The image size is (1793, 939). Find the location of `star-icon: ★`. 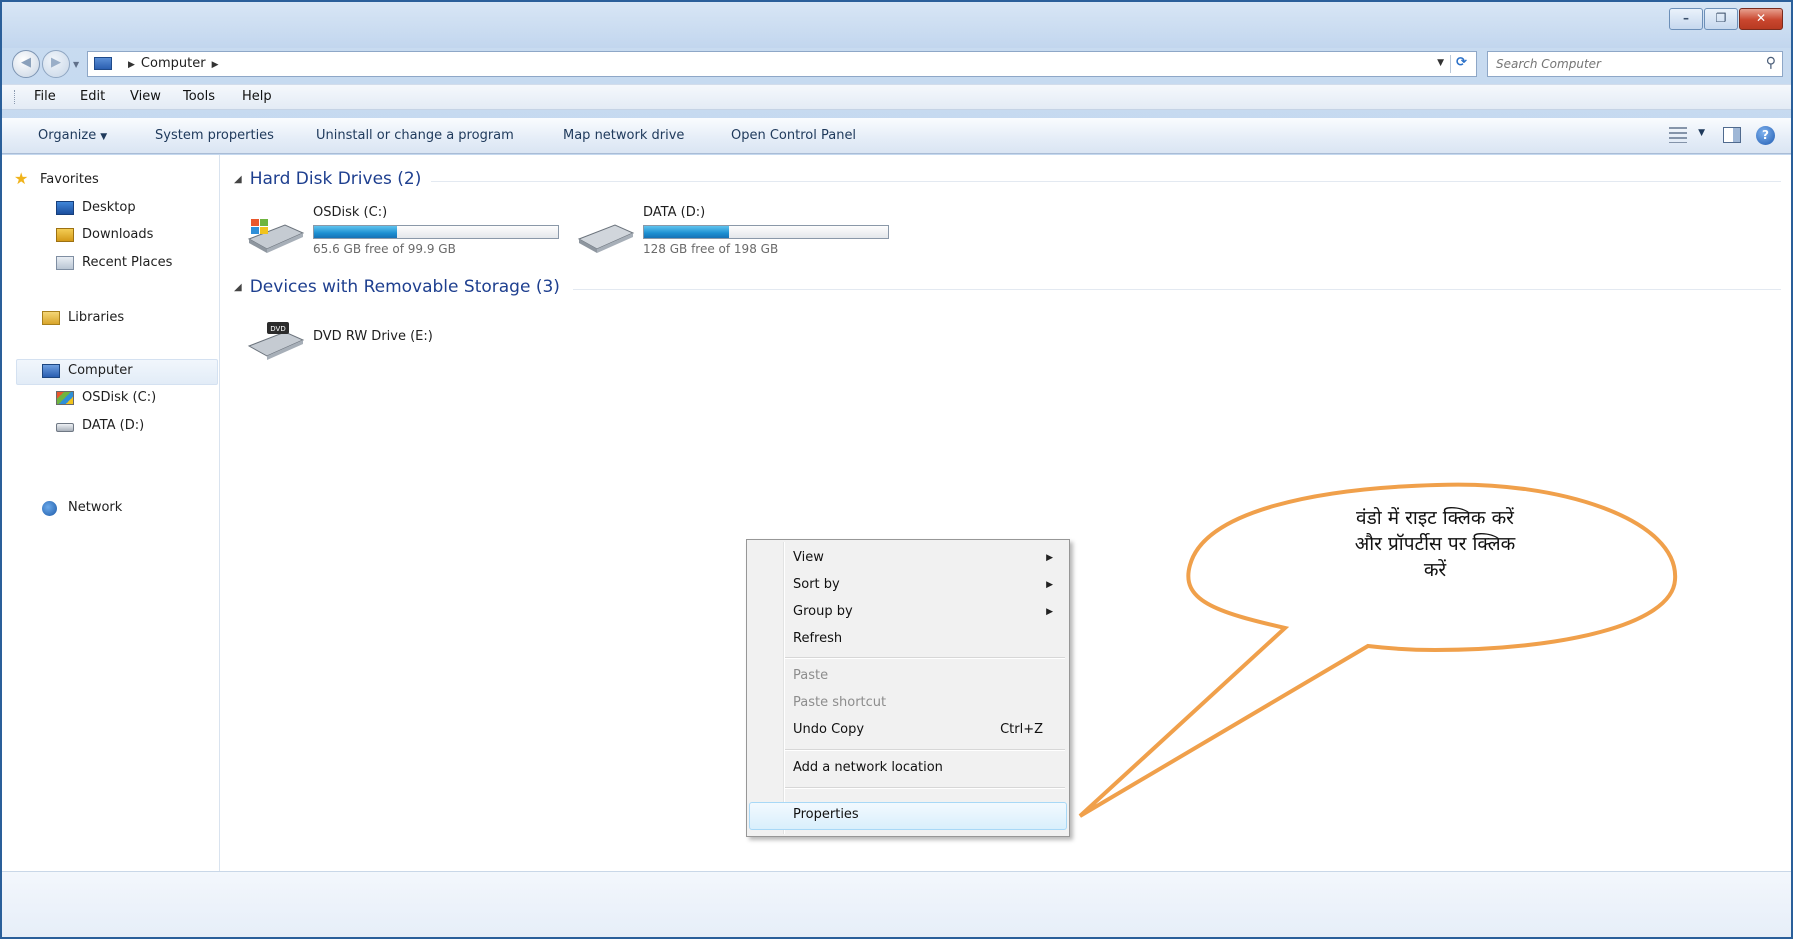

star-icon: ★ is located at coordinates (21, 178).